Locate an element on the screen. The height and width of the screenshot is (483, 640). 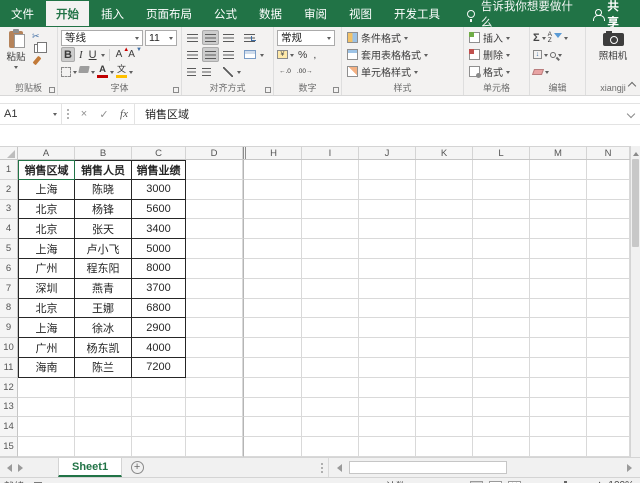
row-header-4: 4 is located at coordinates (9, 229).